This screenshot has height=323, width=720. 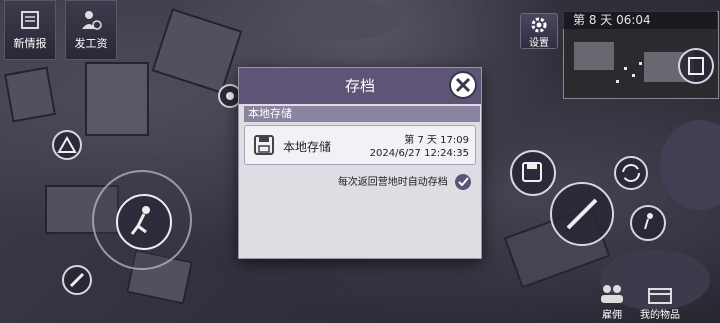 I want to click on salary-label: 发工资, so click(x=91, y=43).